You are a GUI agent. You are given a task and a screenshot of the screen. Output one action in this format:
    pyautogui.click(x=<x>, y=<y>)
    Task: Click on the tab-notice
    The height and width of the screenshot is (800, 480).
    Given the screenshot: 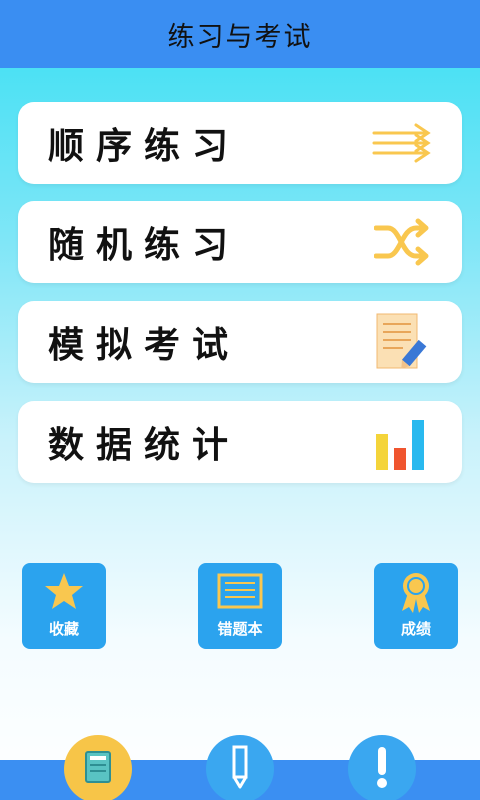 What is the action you would take?
    pyautogui.click(x=382, y=767)
    